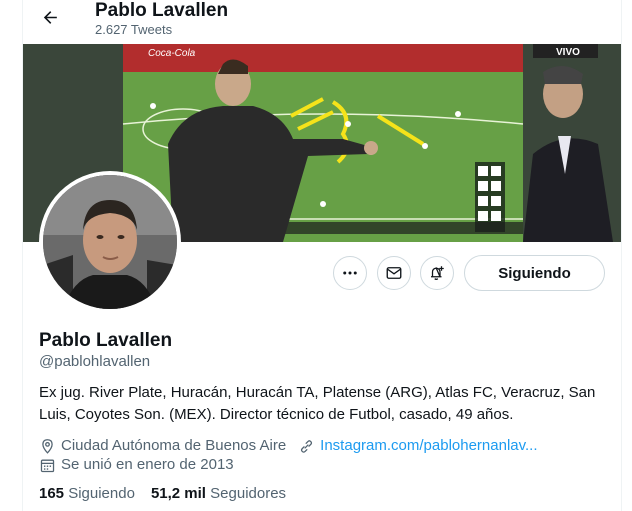  I want to click on envelope-icon, so click(394, 273).